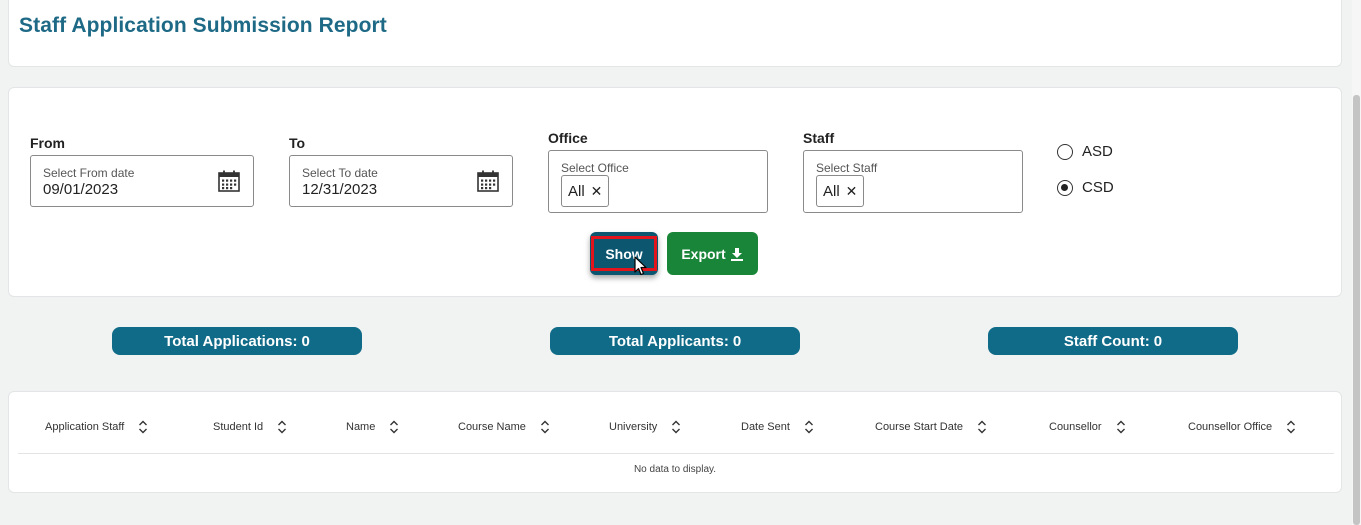 This screenshot has height=525, width=1361. What do you see at coordinates (640, 266) in the screenshot?
I see `mouse-cursor-icon` at bounding box center [640, 266].